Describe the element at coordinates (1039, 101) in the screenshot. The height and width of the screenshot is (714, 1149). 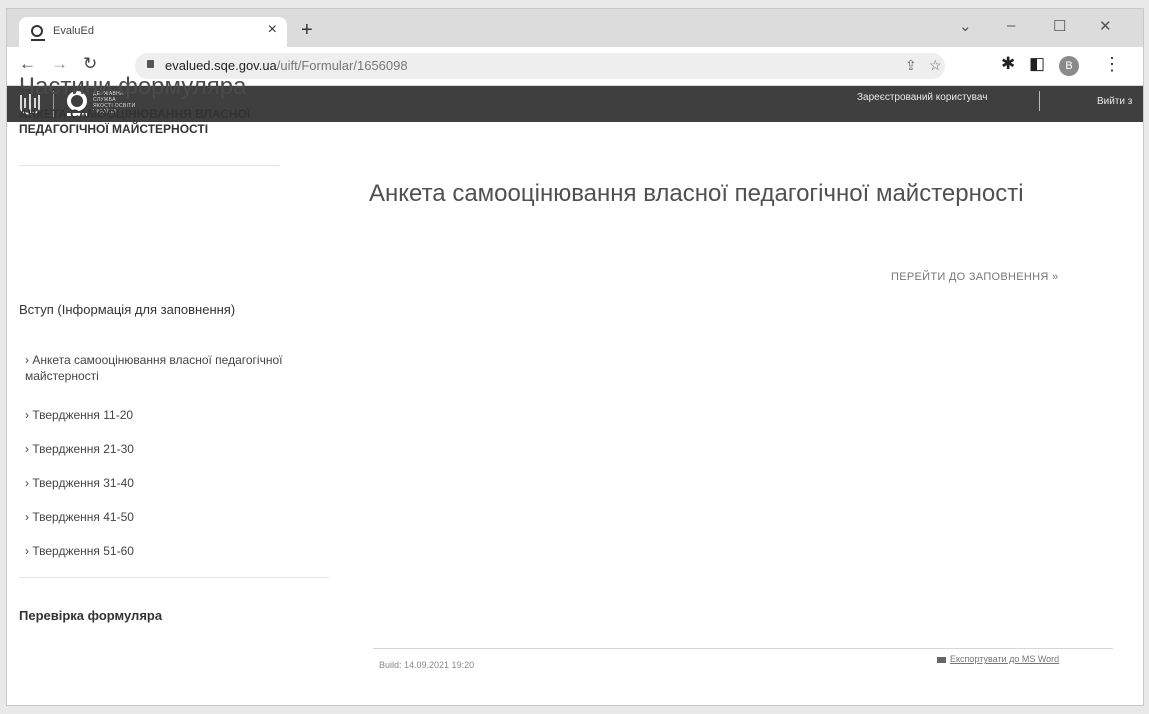
I see `header-divider-right` at that location.